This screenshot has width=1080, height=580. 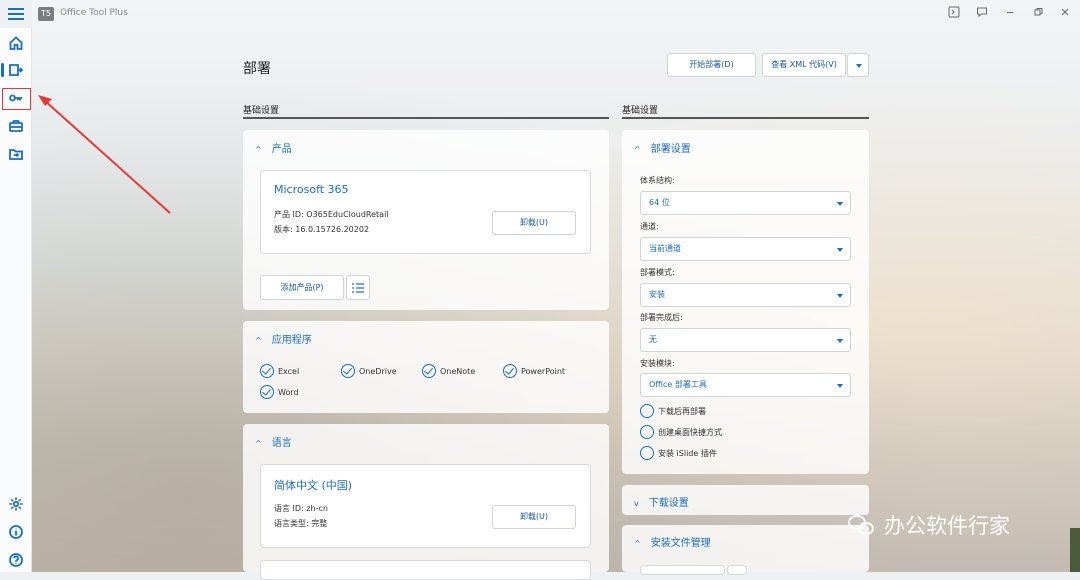 What do you see at coordinates (657, 294) in the screenshot?
I see `mode-value: 安装` at bounding box center [657, 294].